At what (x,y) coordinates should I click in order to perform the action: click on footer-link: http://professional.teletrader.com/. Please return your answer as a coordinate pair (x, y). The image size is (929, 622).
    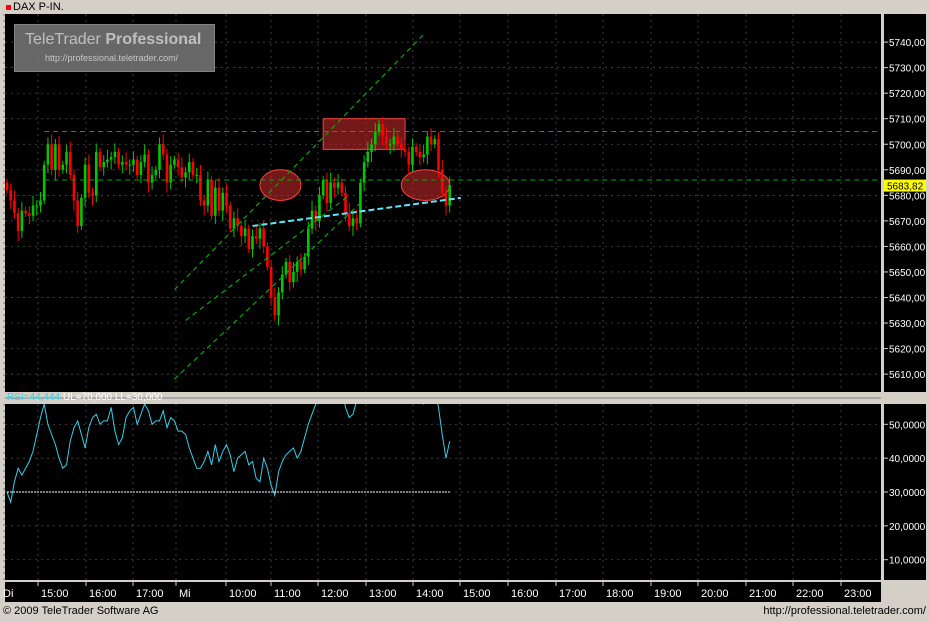
    Looking at the image, I should click on (844, 611).